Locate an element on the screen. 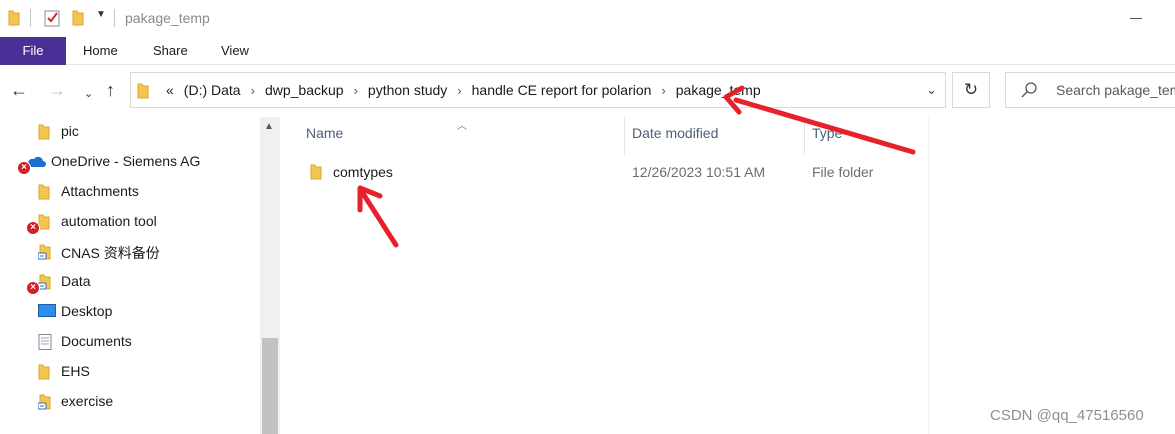 This screenshot has height=434, width=1175. new-folder-icon is located at coordinates (78, 18).